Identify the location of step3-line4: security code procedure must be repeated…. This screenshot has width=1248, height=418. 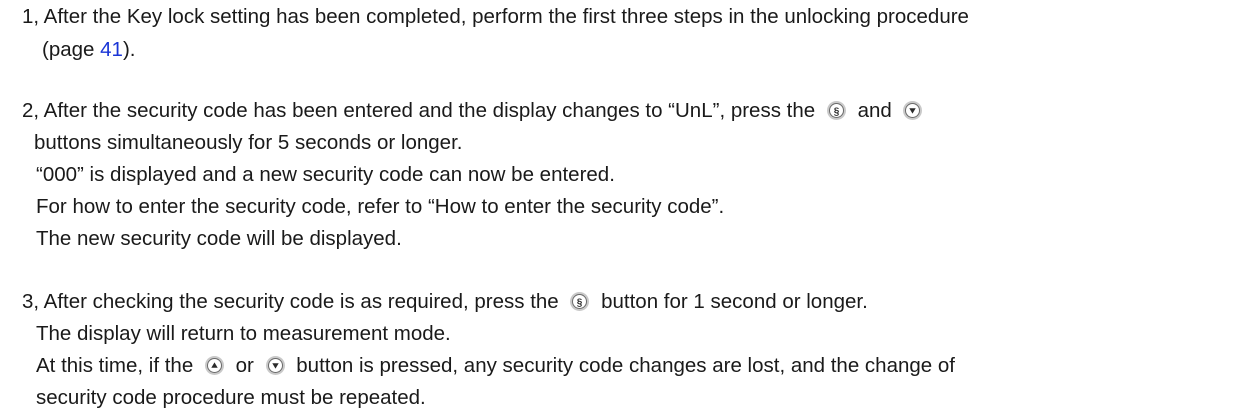
(231, 397).